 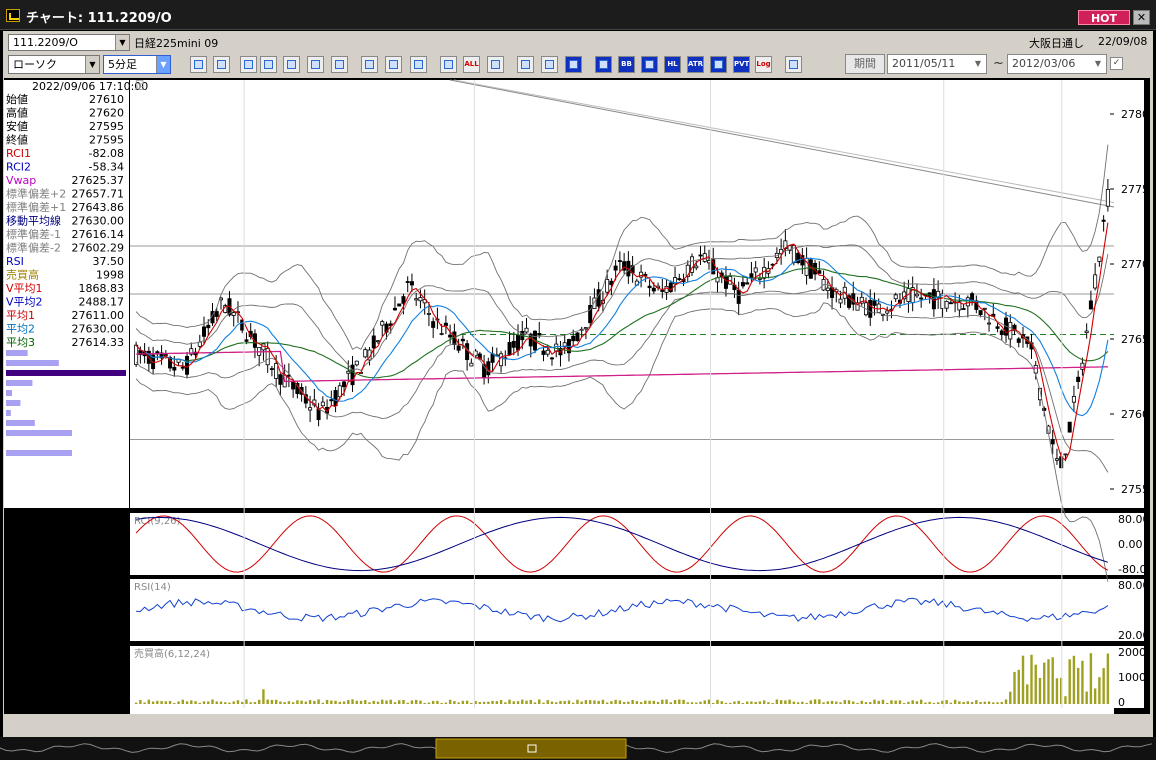 What do you see at coordinates (763, 64) in the screenshot?
I see `log-icon: Log` at bounding box center [763, 64].